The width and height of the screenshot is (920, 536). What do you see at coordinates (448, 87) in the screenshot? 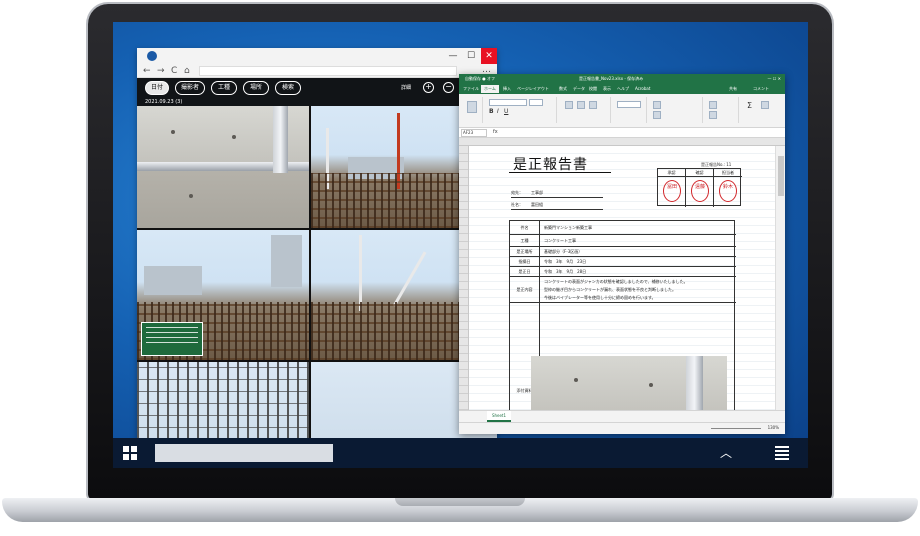
I see `zoom-out-icon: −` at bounding box center [448, 87].